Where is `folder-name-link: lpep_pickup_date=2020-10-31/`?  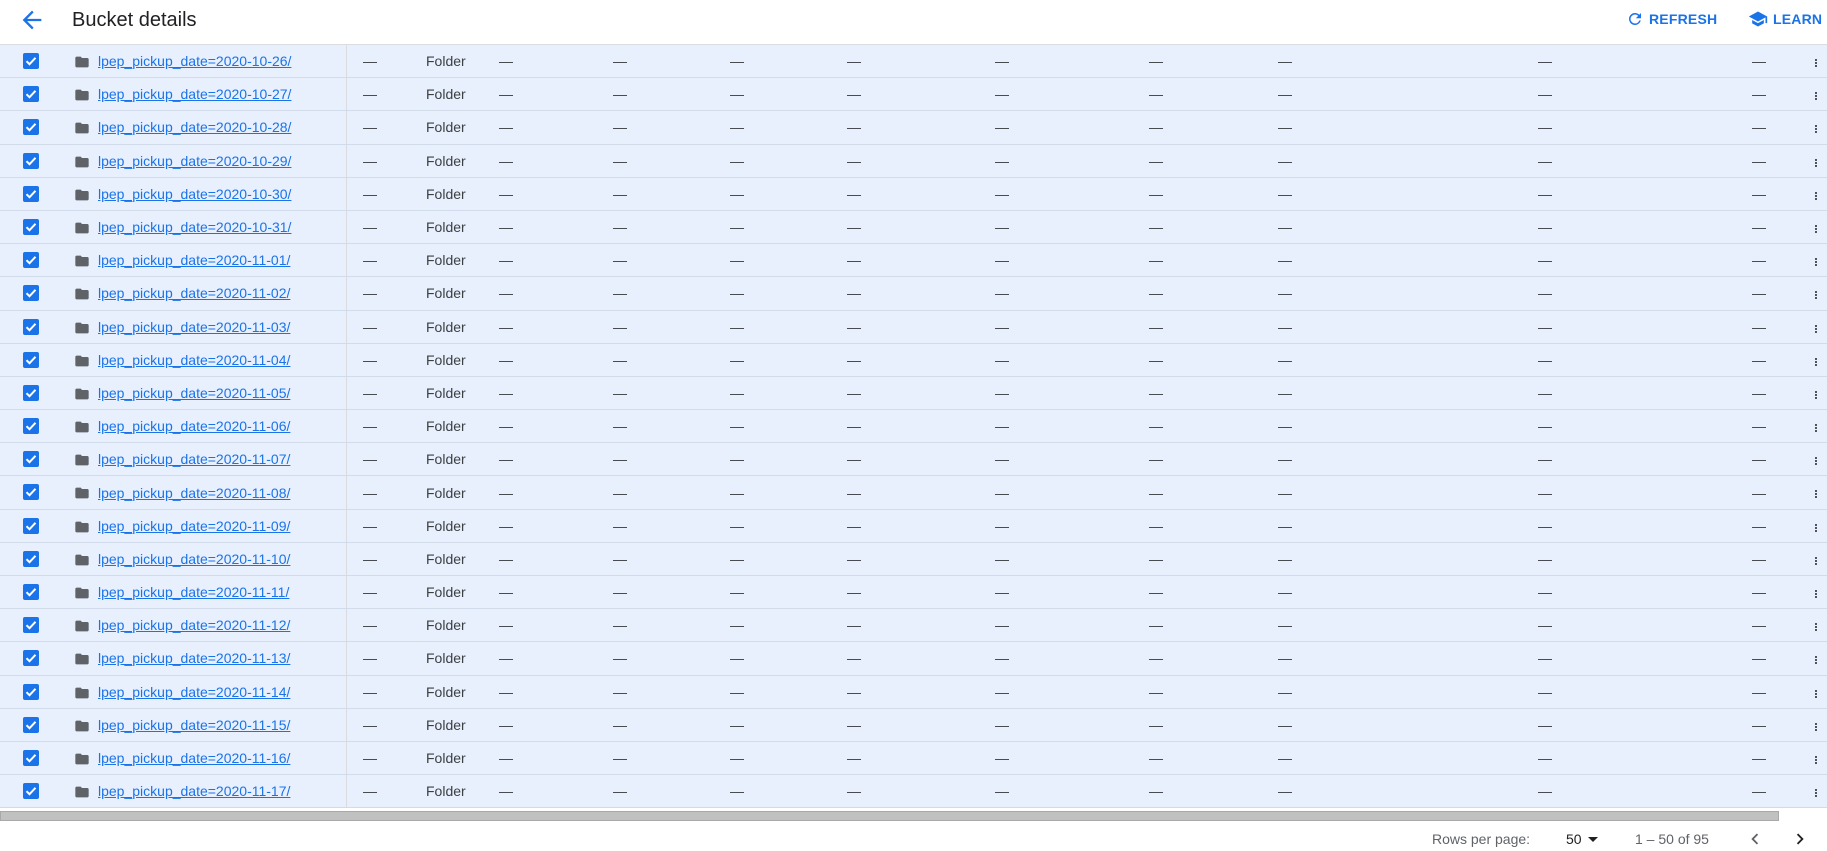 folder-name-link: lpep_pickup_date=2020-10-31/ is located at coordinates (194, 227).